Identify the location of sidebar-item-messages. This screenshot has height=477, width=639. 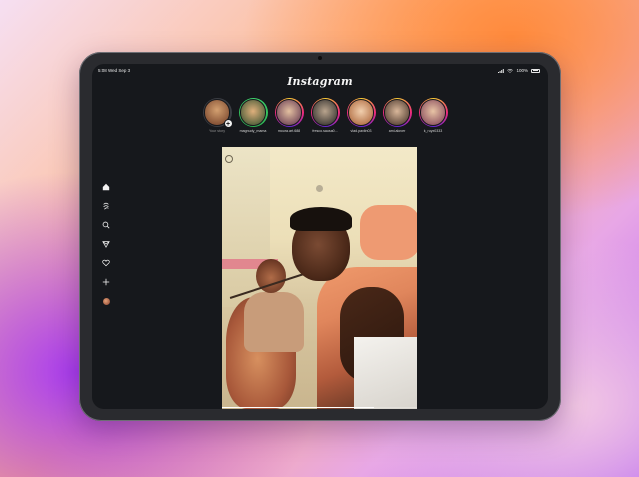
(106, 244).